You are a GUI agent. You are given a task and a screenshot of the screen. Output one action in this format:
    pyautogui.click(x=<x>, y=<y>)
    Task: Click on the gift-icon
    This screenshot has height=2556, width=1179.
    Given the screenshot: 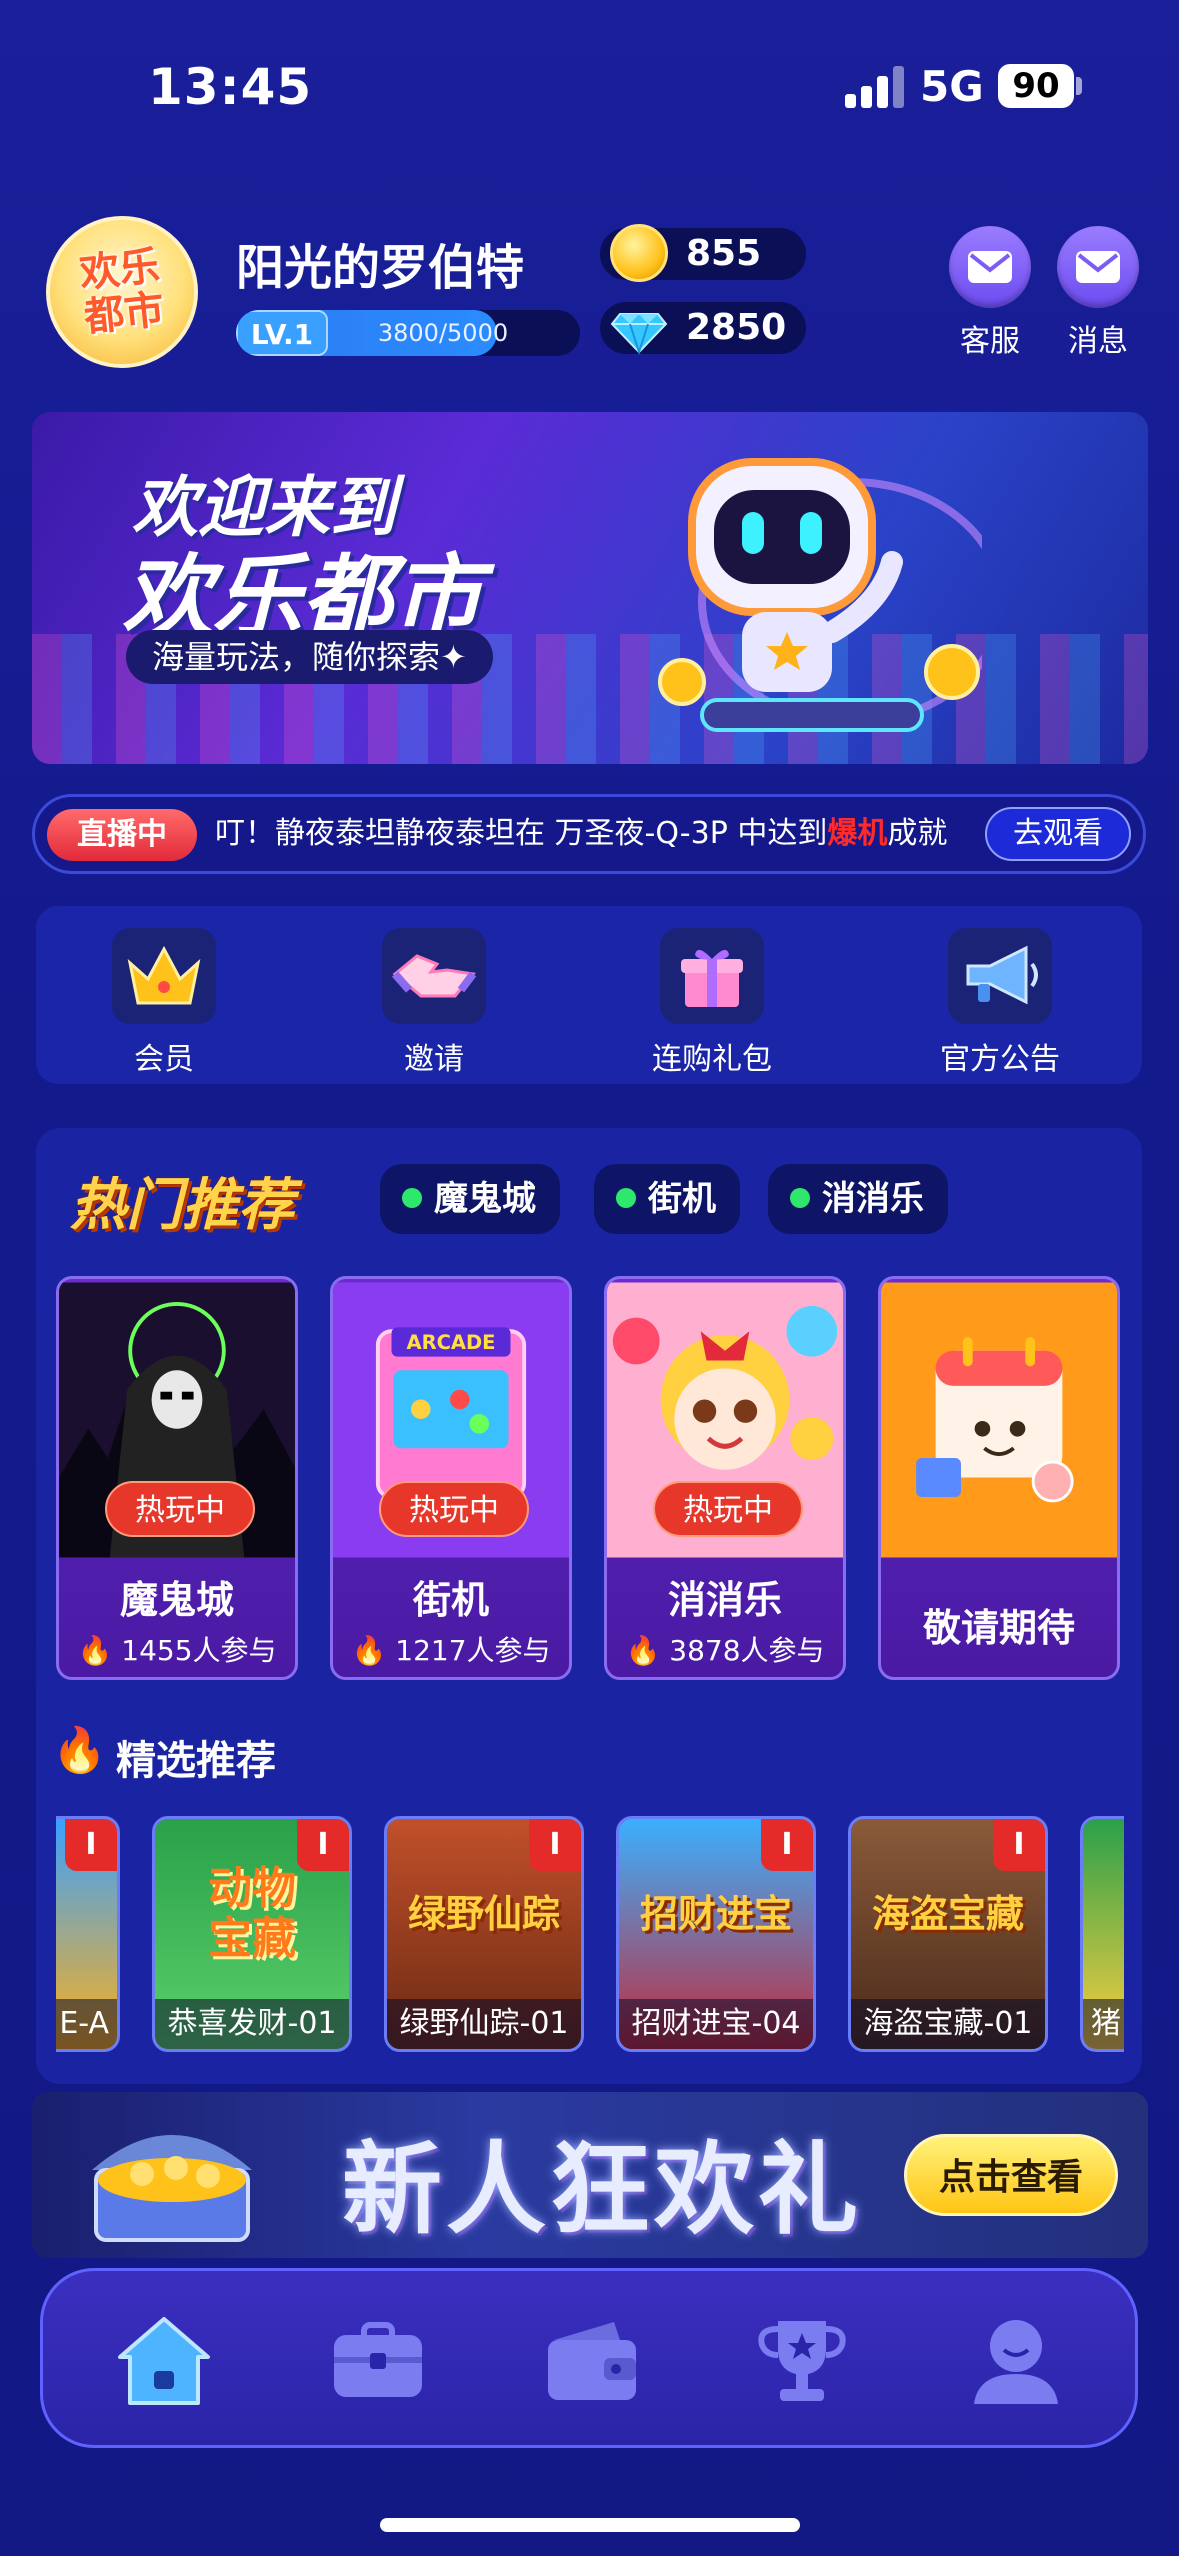 What is the action you would take?
    pyautogui.click(x=712, y=976)
    